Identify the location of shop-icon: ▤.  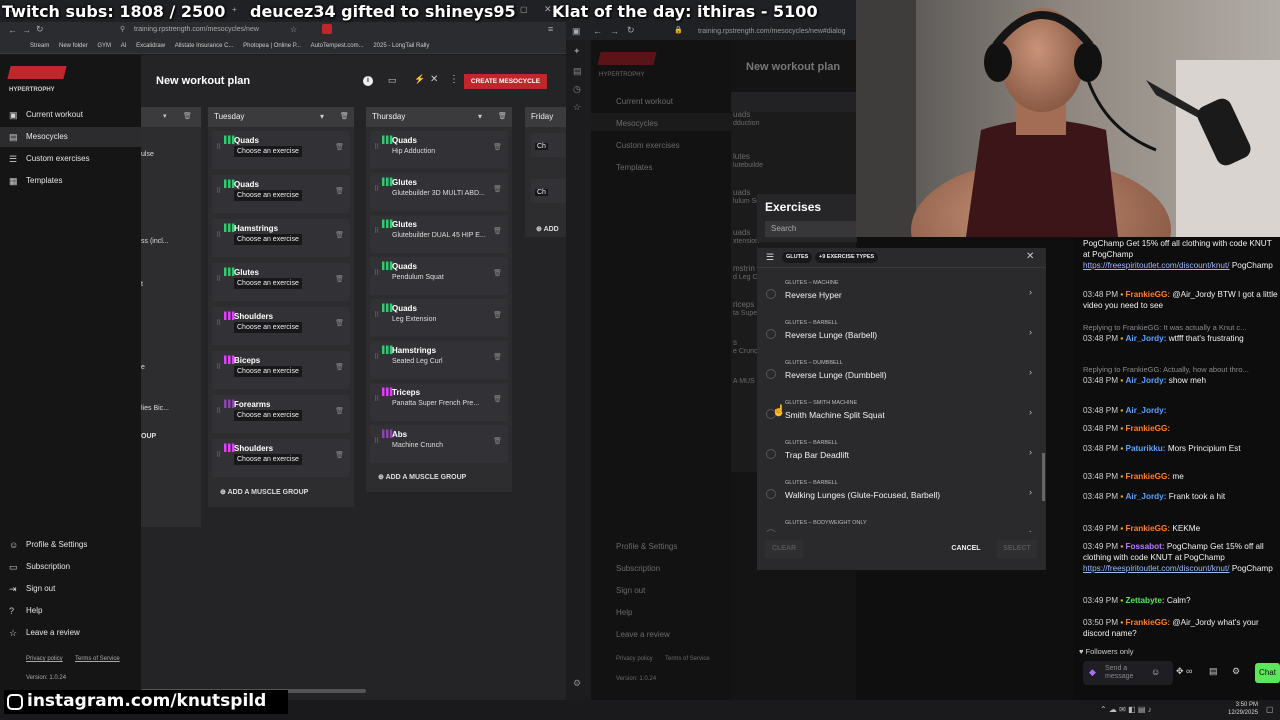
(1213, 671).